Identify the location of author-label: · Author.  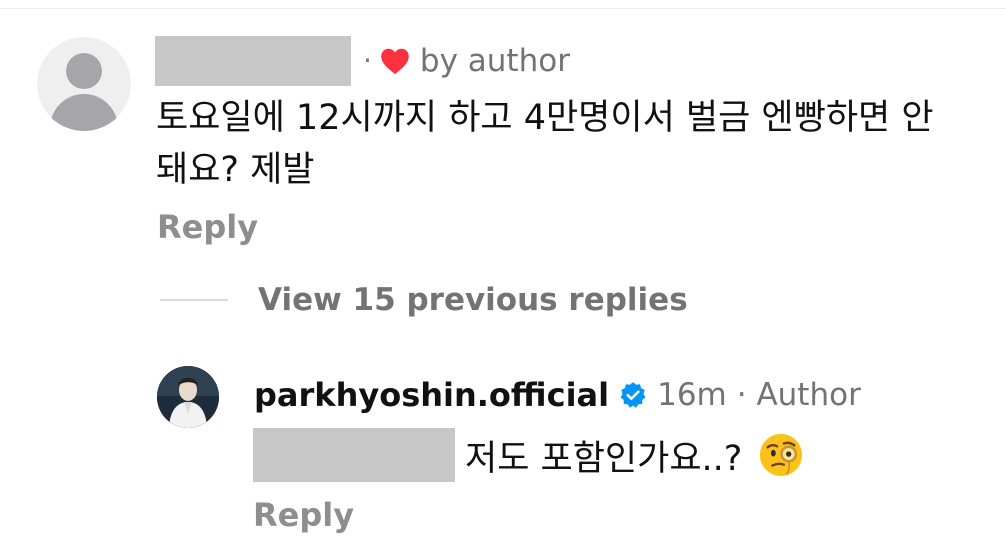
(798, 395).